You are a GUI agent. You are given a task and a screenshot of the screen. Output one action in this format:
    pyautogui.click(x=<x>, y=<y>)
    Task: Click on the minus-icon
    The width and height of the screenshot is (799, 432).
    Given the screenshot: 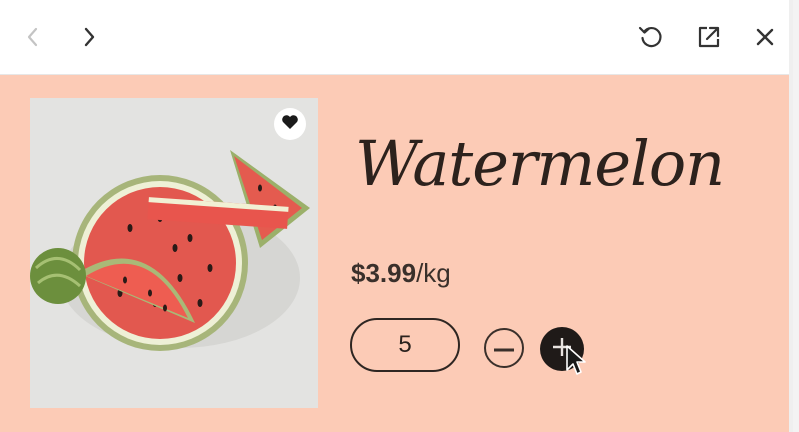 What is the action you would take?
    pyautogui.click(x=504, y=348)
    